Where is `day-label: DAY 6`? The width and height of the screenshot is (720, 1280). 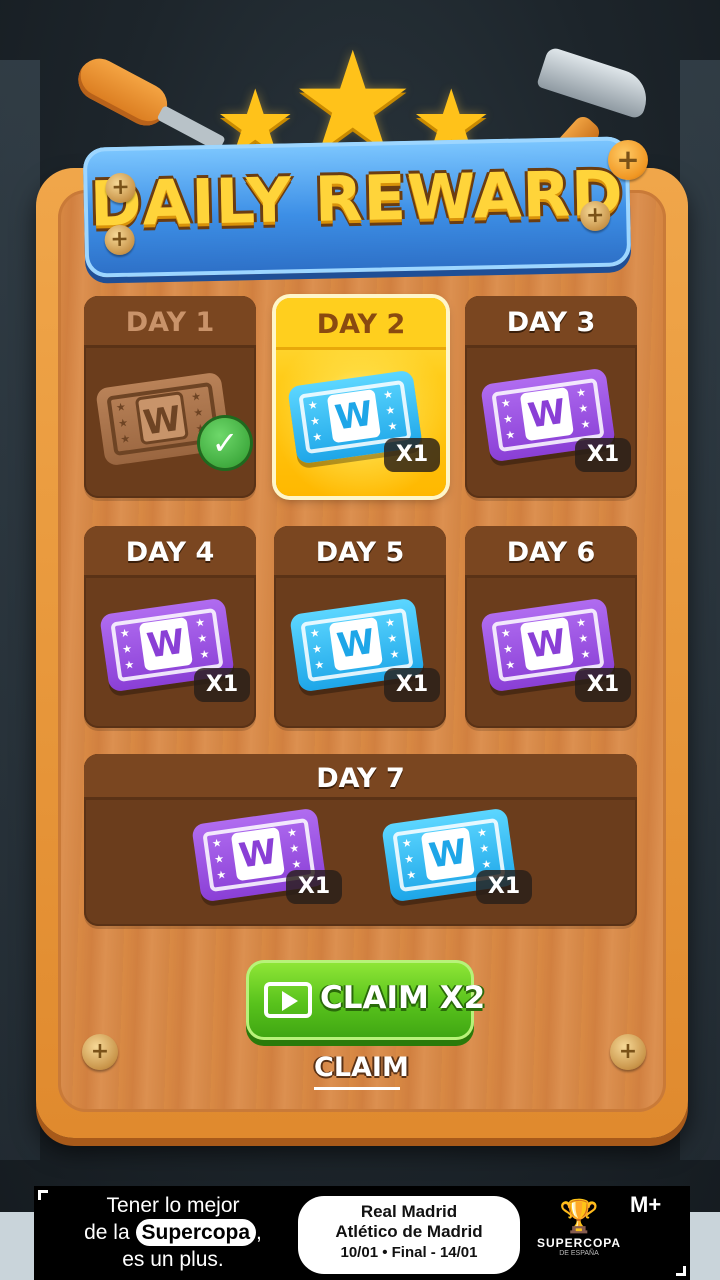 day-label: DAY 6 is located at coordinates (551, 552).